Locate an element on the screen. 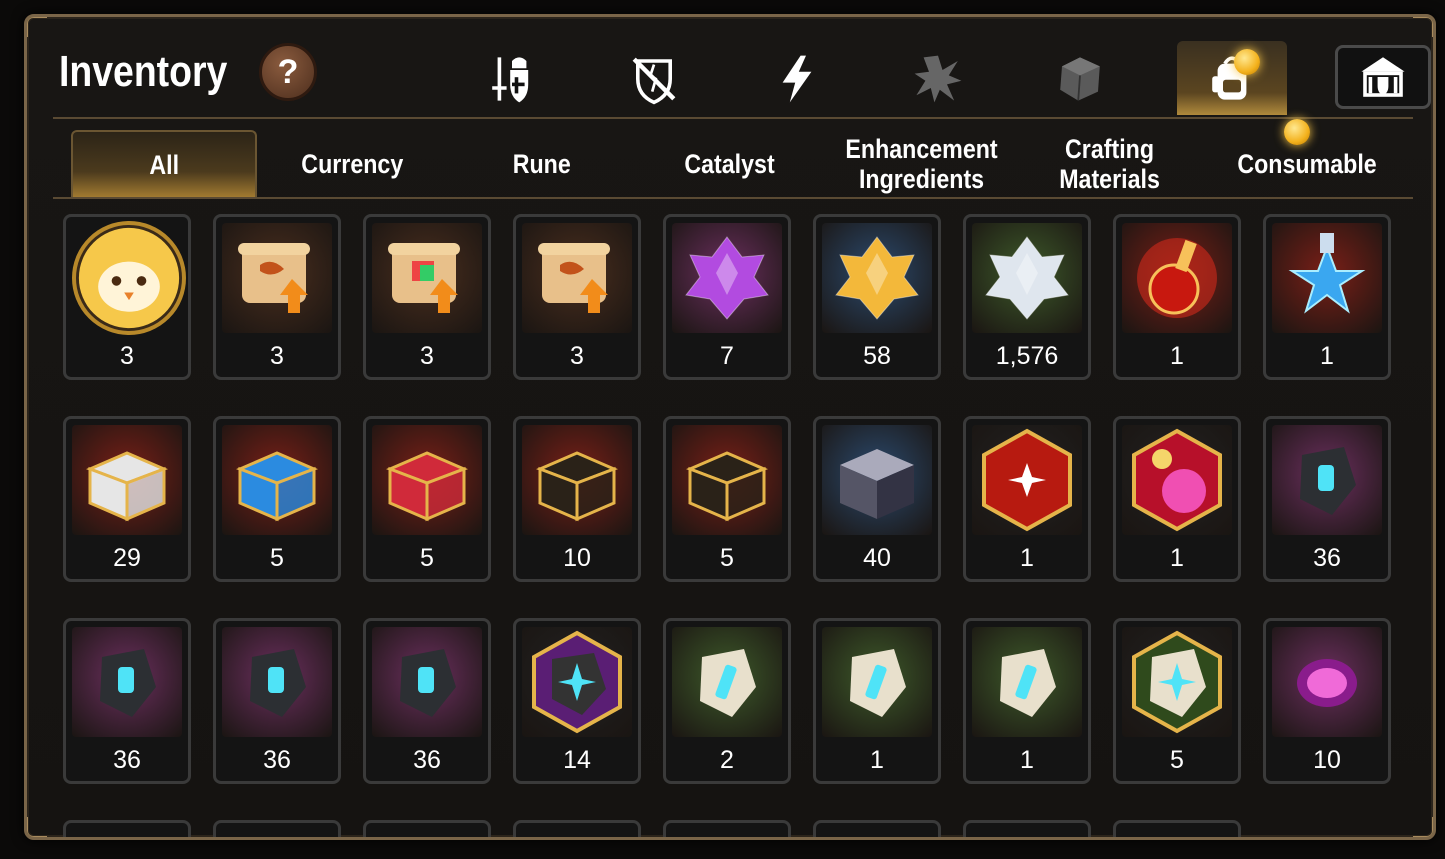 The height and width of the screenshot is (859, 1445). red-chest-icon is located at coordinates (427, 480).